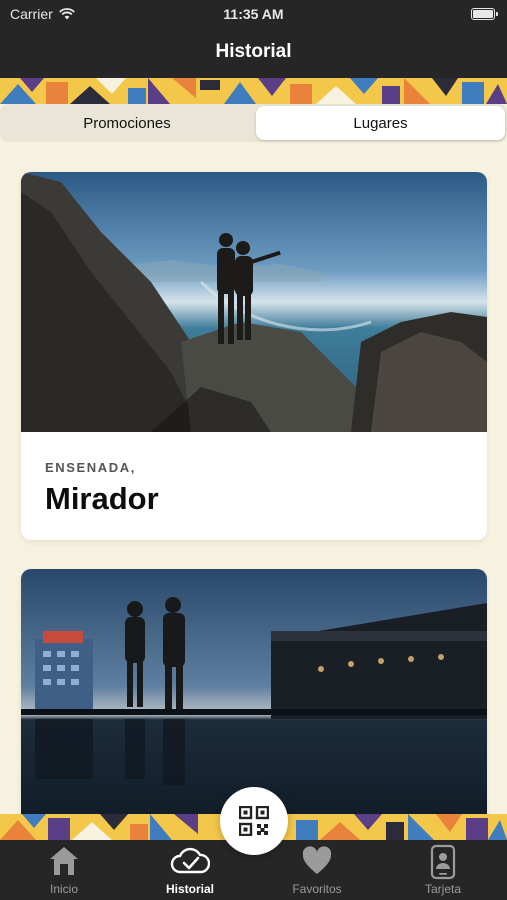  I want to click on page-title: Historial, so click(253, 51).